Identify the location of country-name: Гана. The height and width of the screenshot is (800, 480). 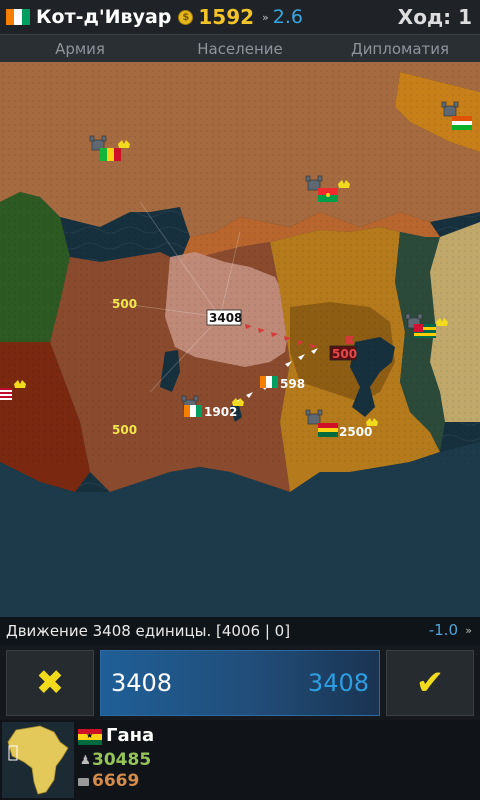
(130, 735).